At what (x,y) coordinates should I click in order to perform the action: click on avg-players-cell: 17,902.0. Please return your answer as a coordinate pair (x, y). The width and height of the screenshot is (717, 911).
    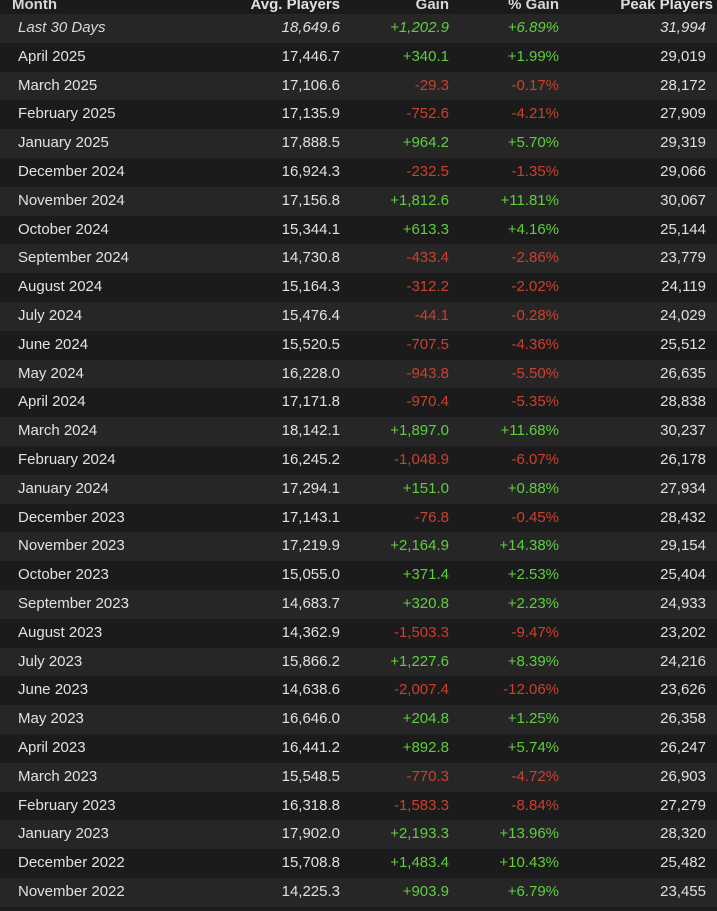
    Looking at the image, I should click on (310, 834).